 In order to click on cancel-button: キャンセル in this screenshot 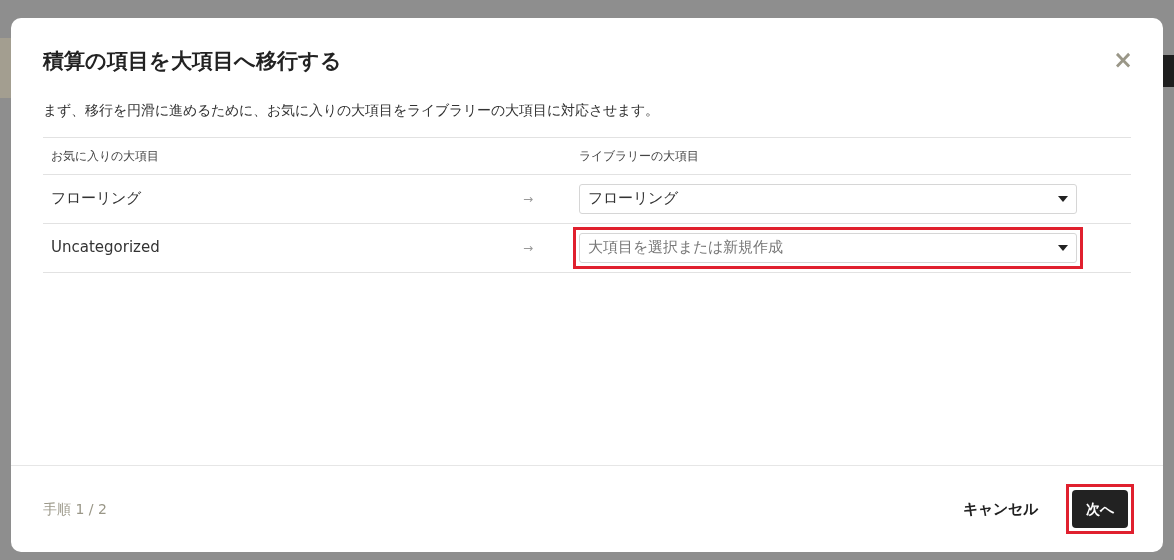, I will do `click(1000, 509)`.